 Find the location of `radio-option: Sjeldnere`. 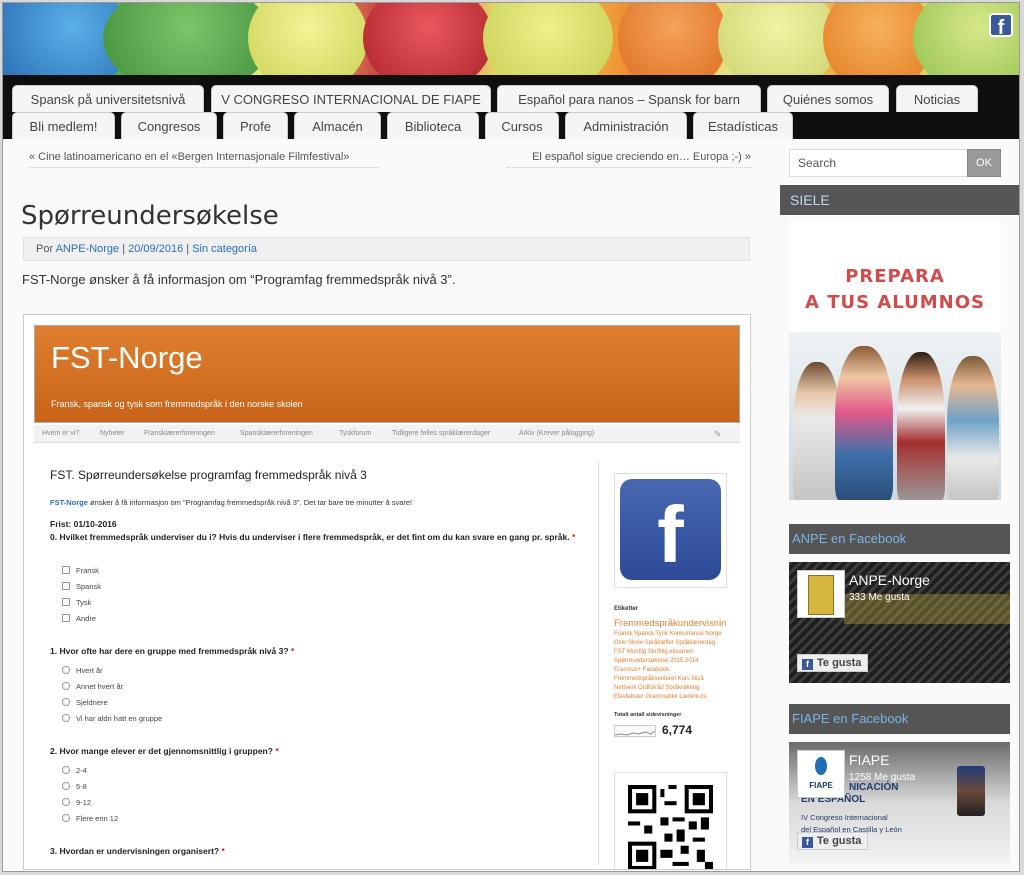

radio-option: Sjeldnere is located at coordinates (85, 702).